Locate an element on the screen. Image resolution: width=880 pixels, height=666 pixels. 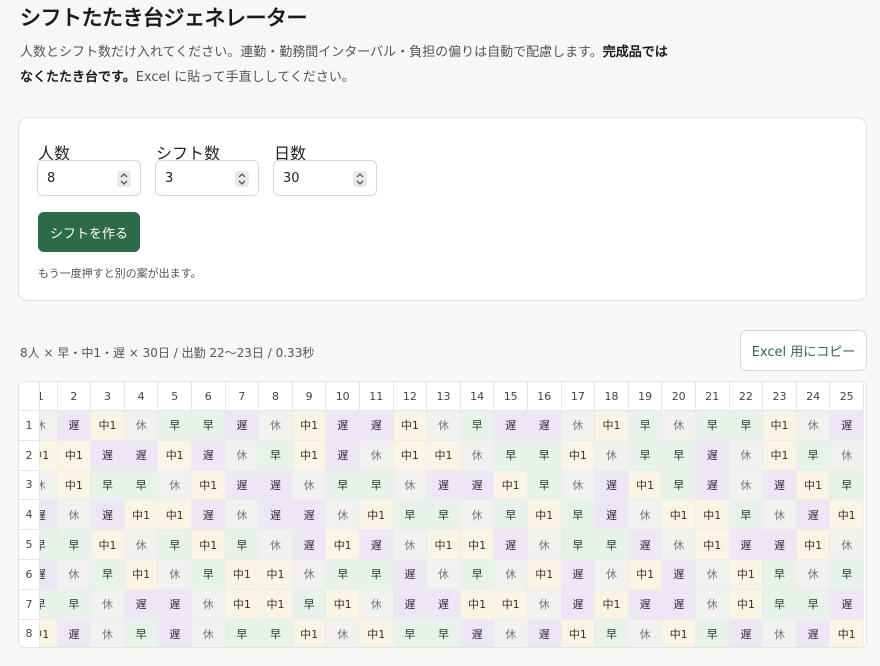
people-input: 8 is located at coordinates (89, 178).